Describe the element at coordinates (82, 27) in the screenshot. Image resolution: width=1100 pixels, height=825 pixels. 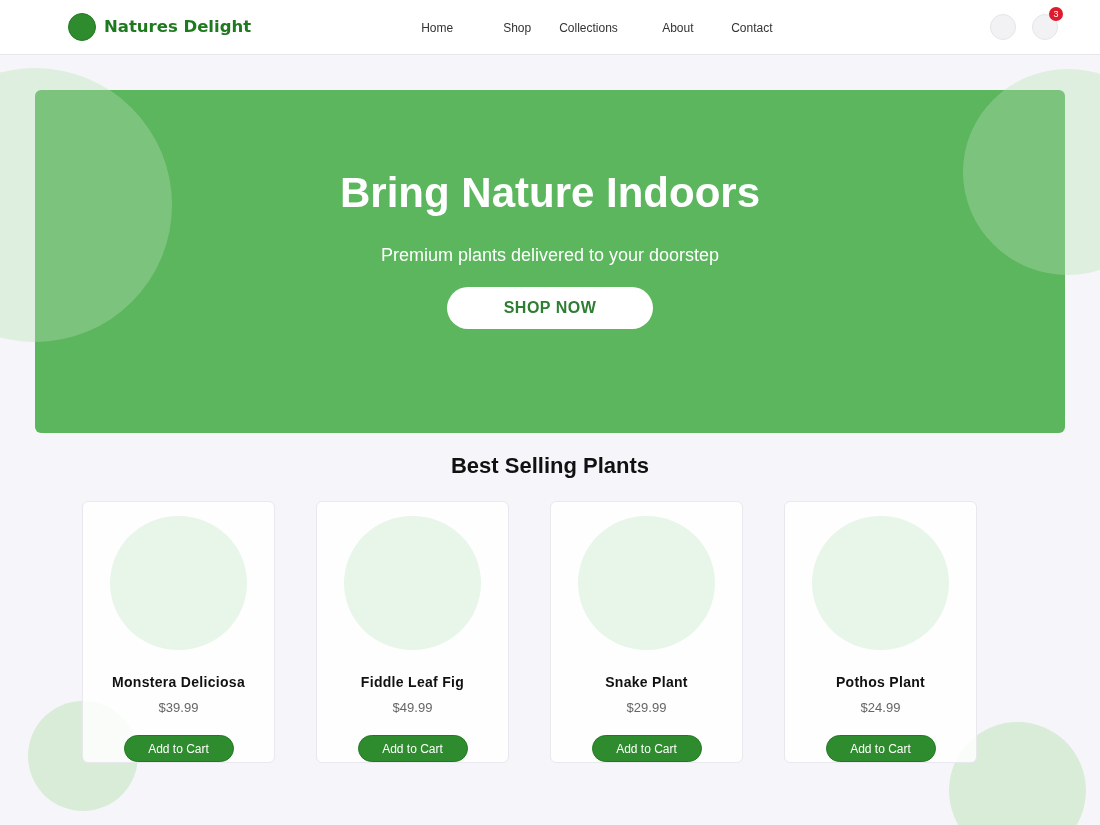
I see `logo-icon` at that location.